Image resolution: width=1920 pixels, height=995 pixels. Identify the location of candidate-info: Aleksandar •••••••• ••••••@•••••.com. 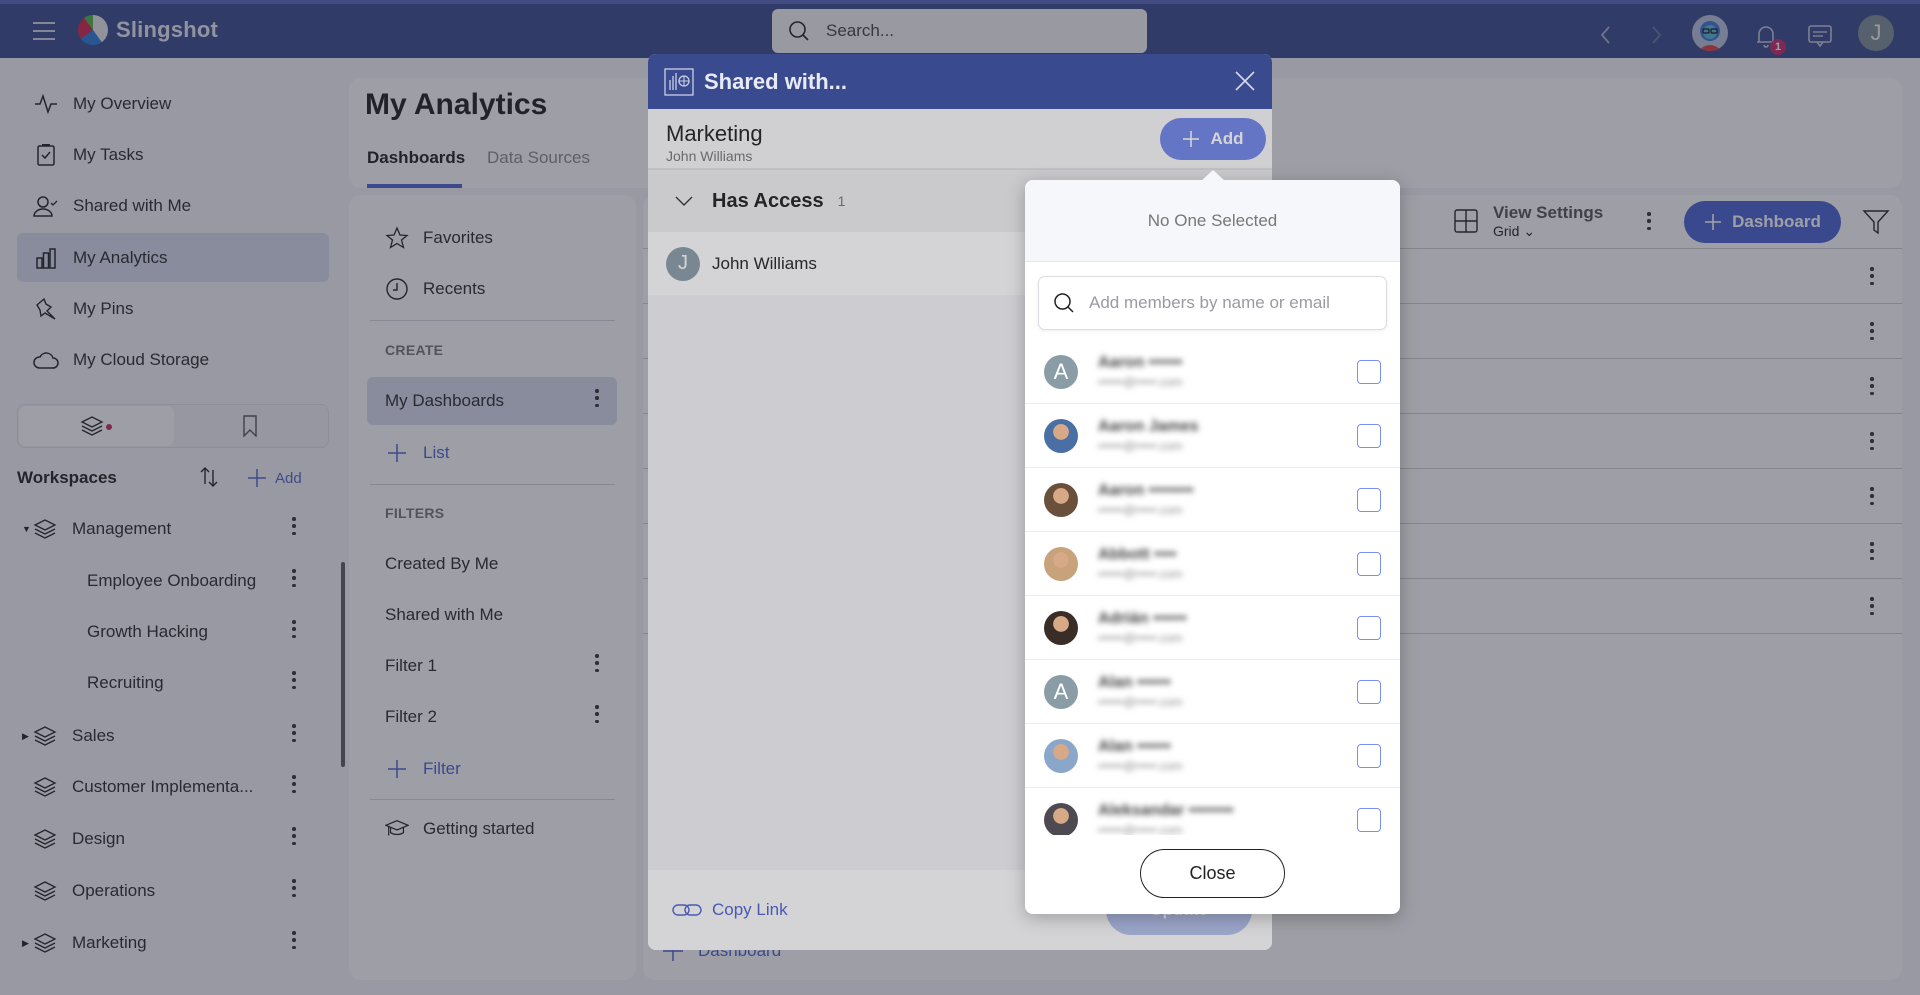
(1166, 818).